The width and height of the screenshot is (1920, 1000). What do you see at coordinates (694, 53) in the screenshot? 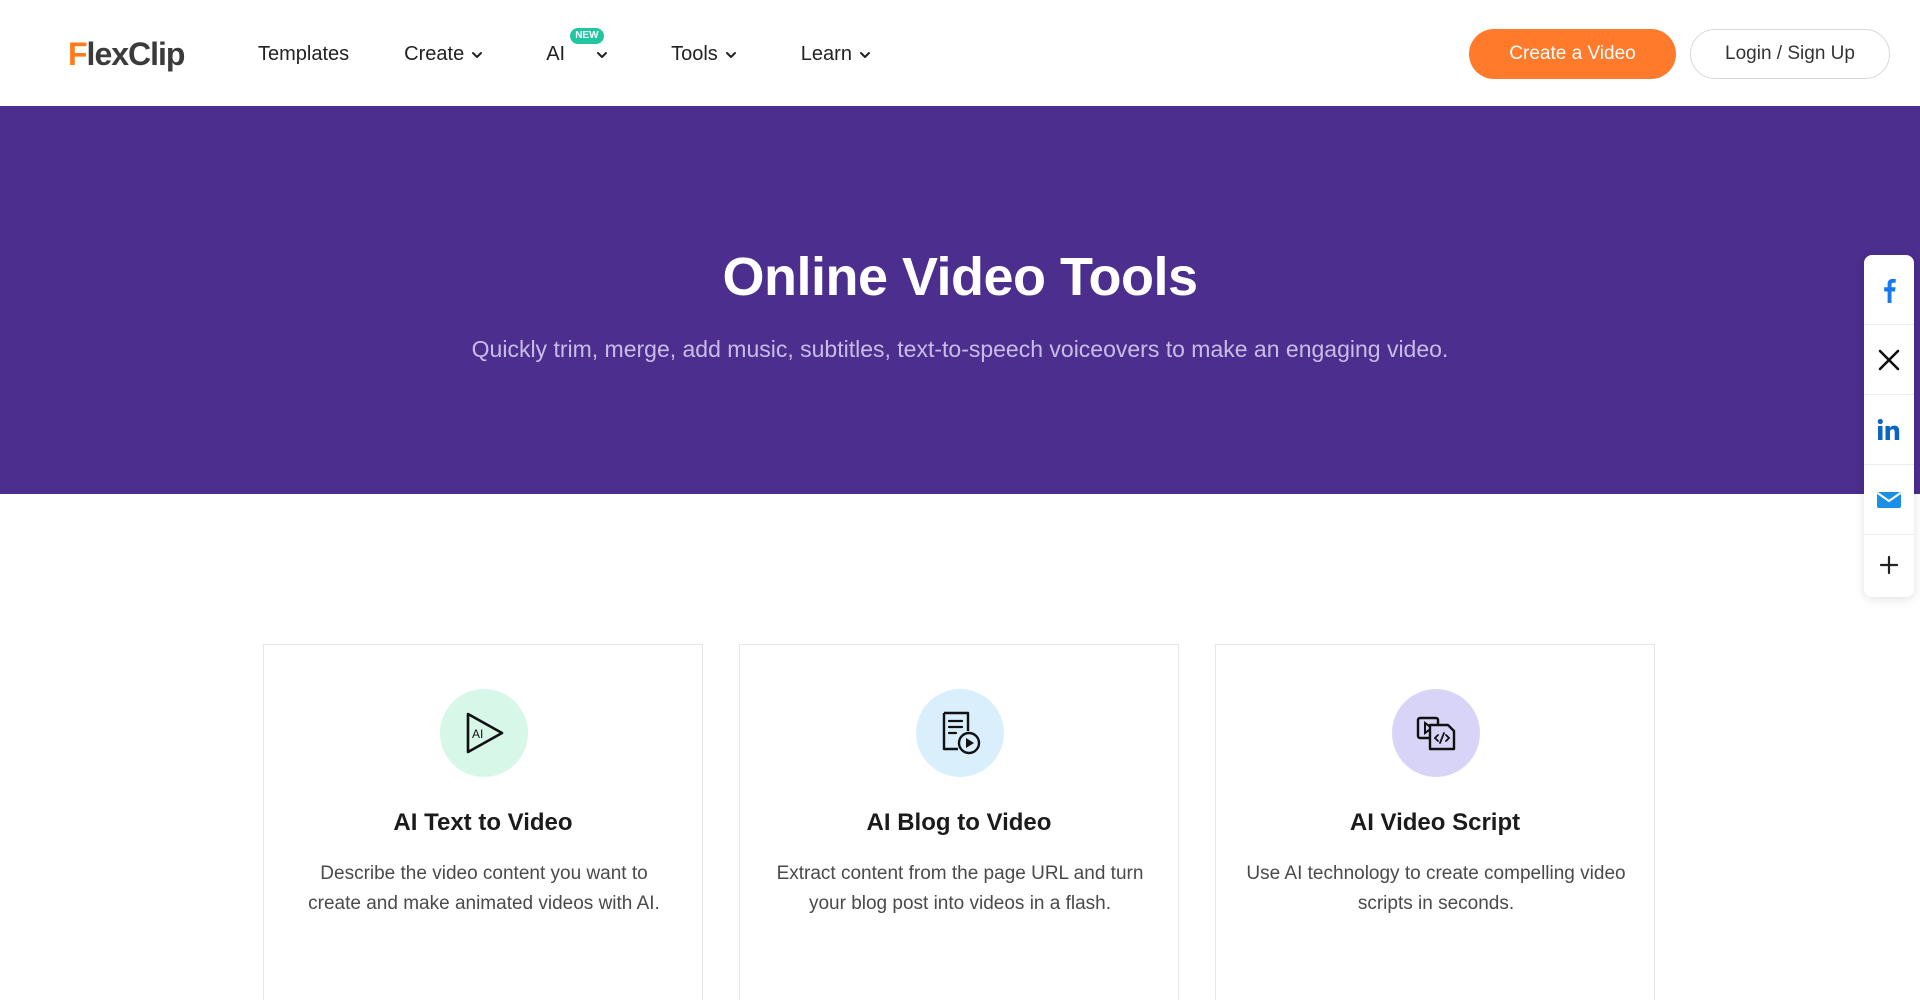
I see `nav-tools-label: Tools` at bounding box center [694, 53].